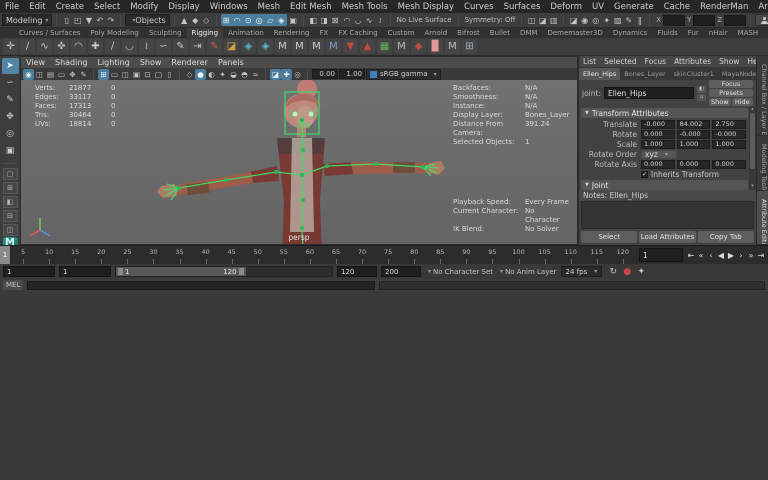 This screenshot has width=768, height=480. What do you see at coordinates (78, 46) in the screenshot?
I see `mirror-joint-icon: ◠` at bounding box center [78, 46].